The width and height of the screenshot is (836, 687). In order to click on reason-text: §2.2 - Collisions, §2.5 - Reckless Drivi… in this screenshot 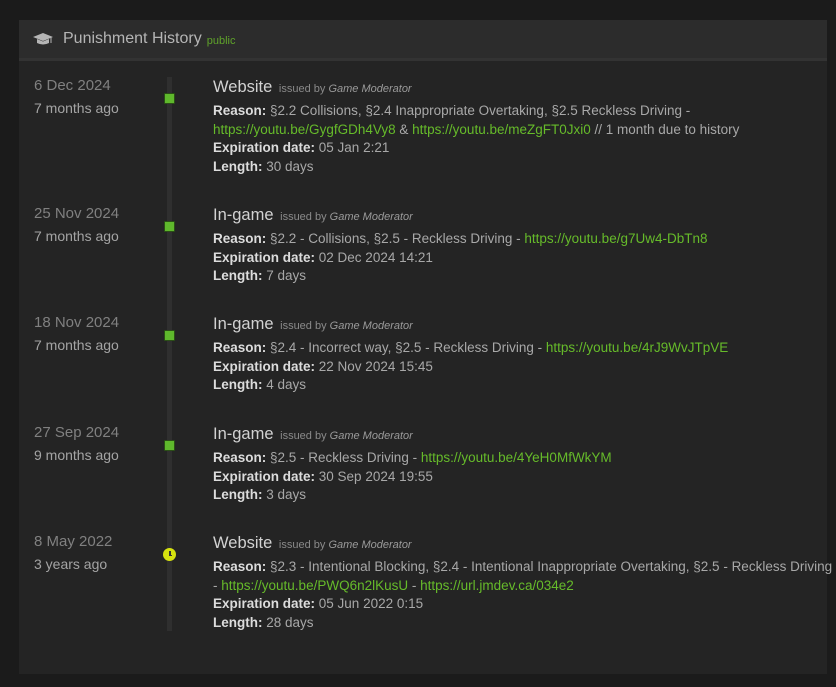, I will do `click(395, 238)`.